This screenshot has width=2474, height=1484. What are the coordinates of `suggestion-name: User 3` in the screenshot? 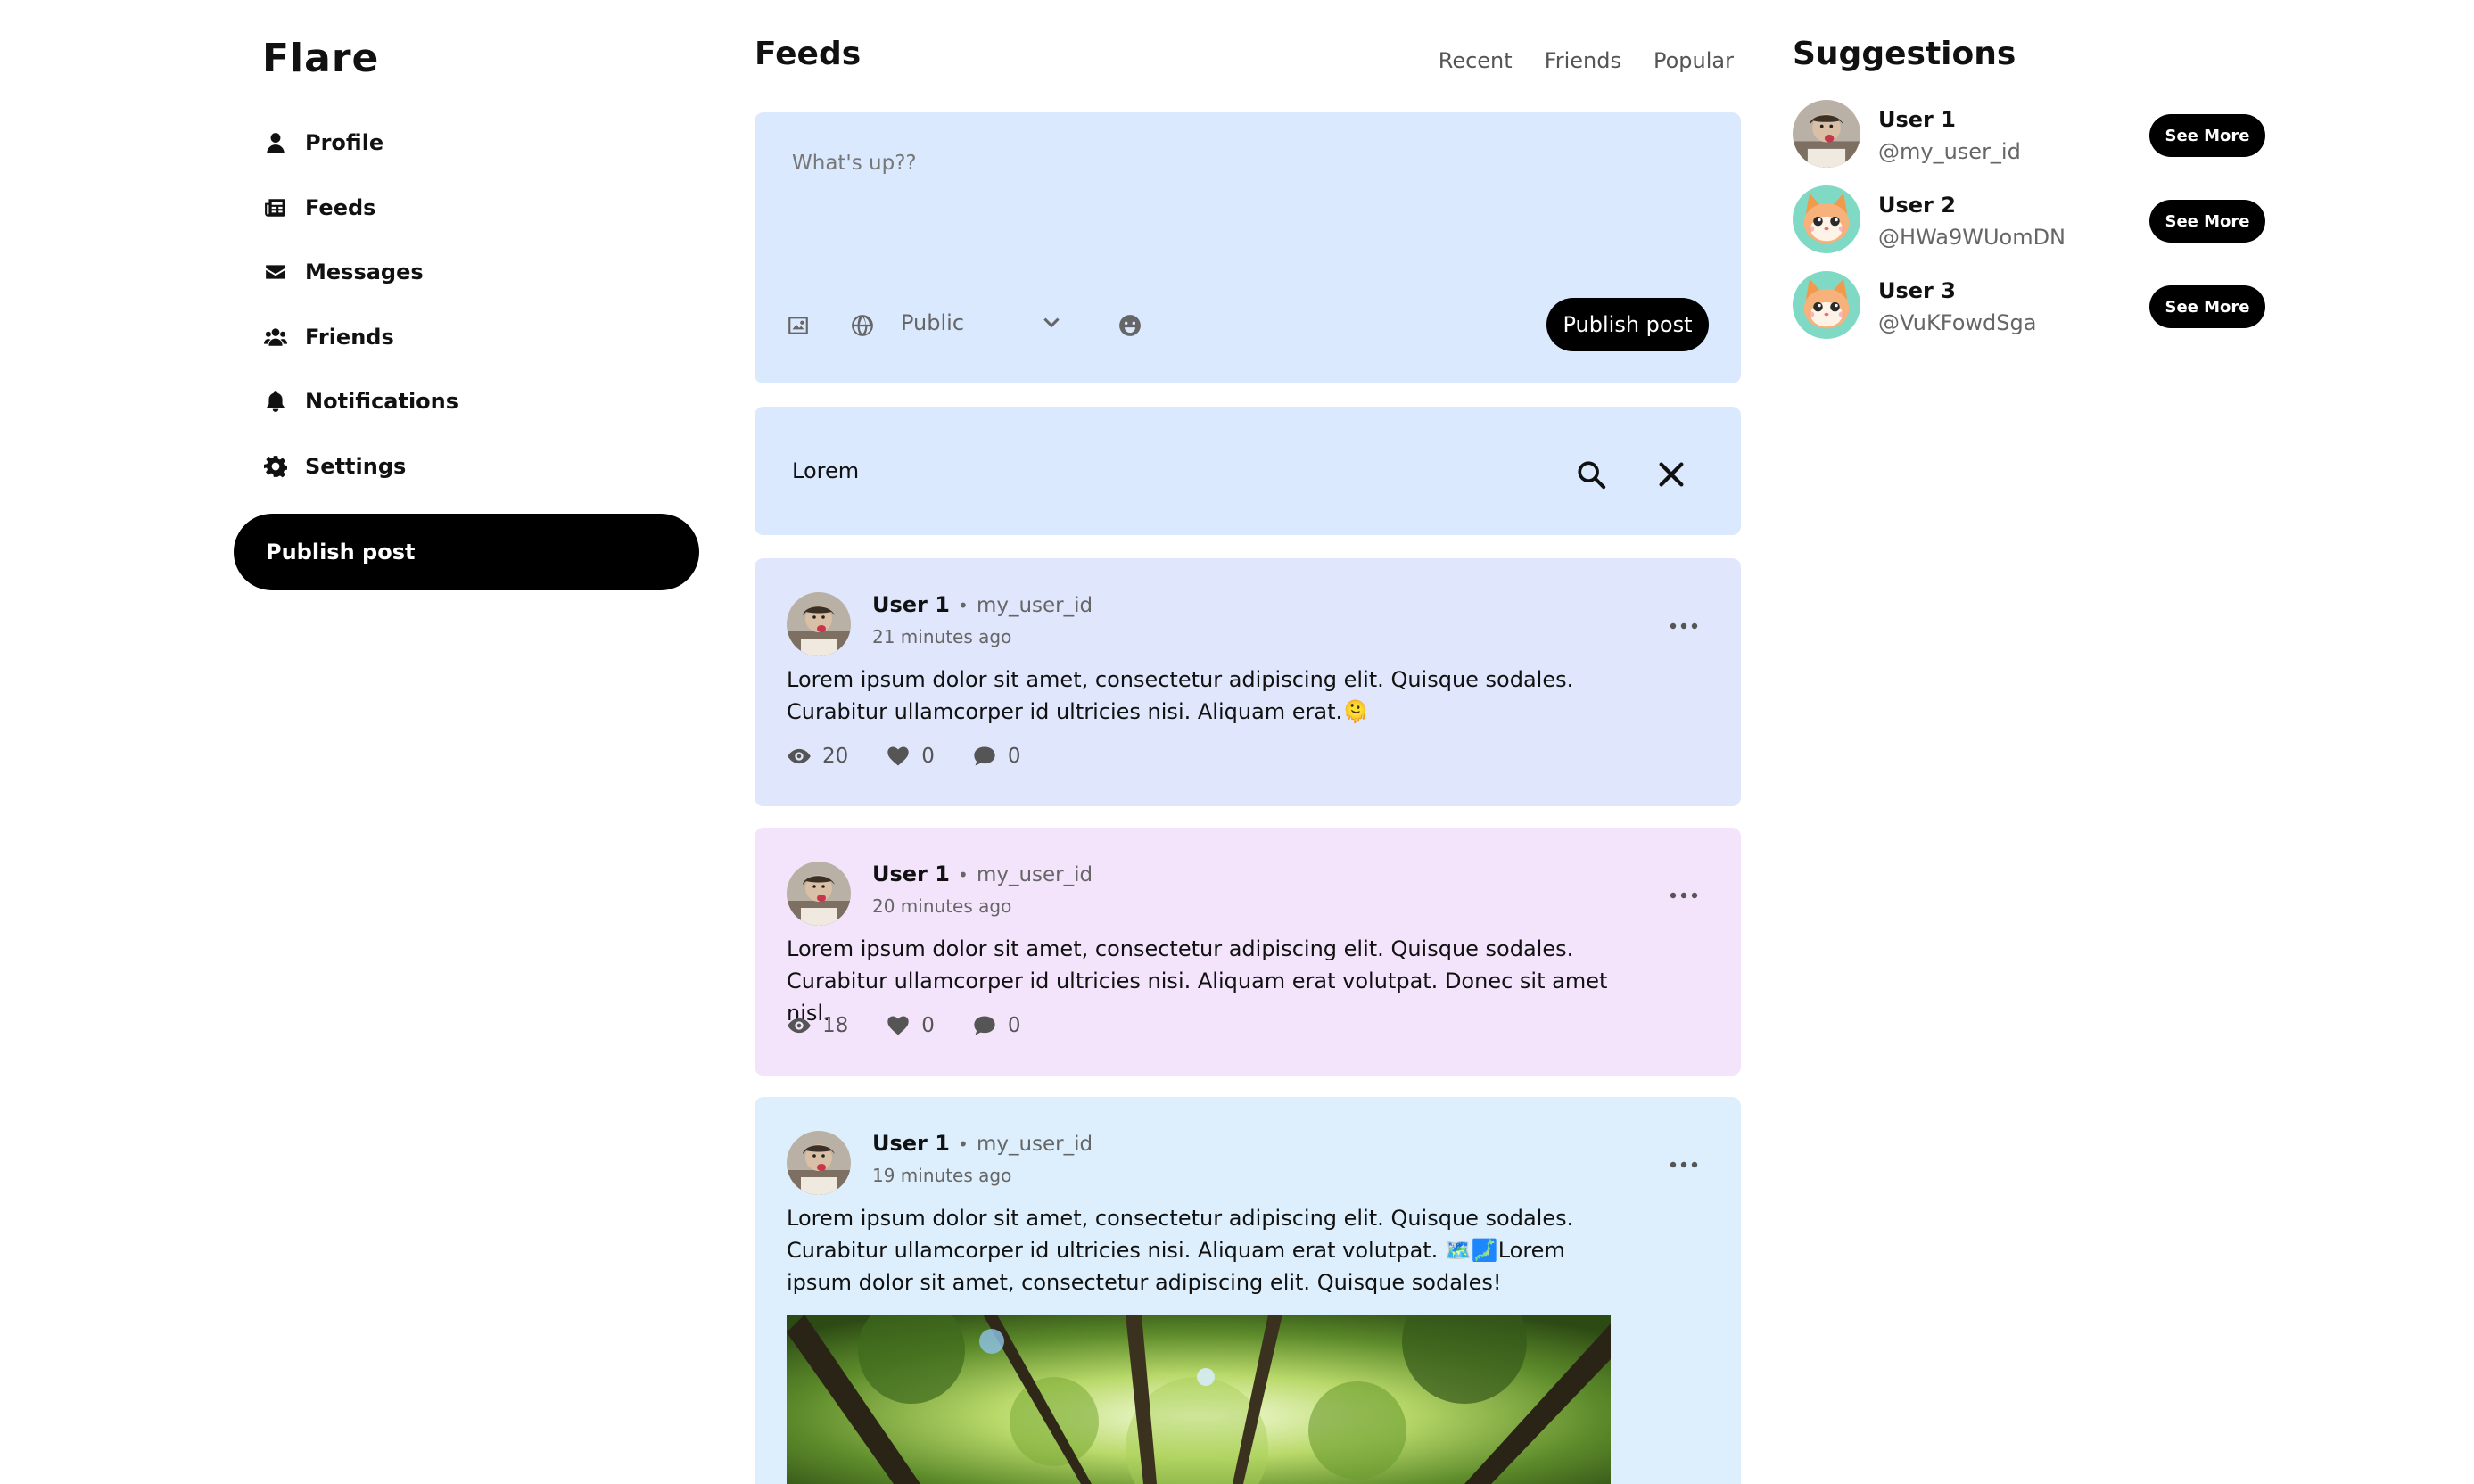 It's located at (1917, 291).